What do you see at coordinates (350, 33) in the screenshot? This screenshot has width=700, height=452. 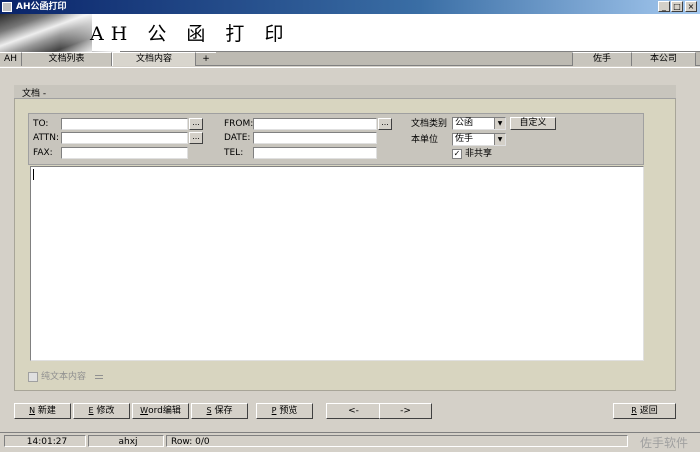 I see `app-banner: AH 公 函 打 印` at bounding box center [350, 33].